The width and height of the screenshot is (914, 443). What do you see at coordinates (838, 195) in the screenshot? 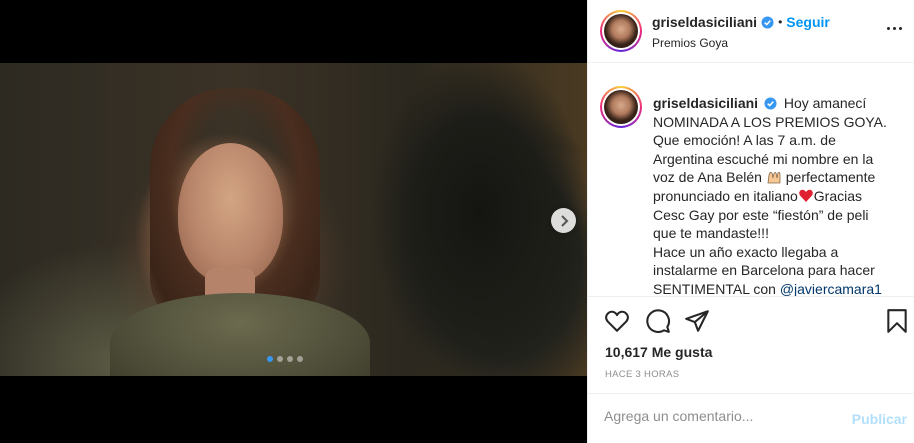
I see `caption-line: Gracias` at bounding box center [838, 195].